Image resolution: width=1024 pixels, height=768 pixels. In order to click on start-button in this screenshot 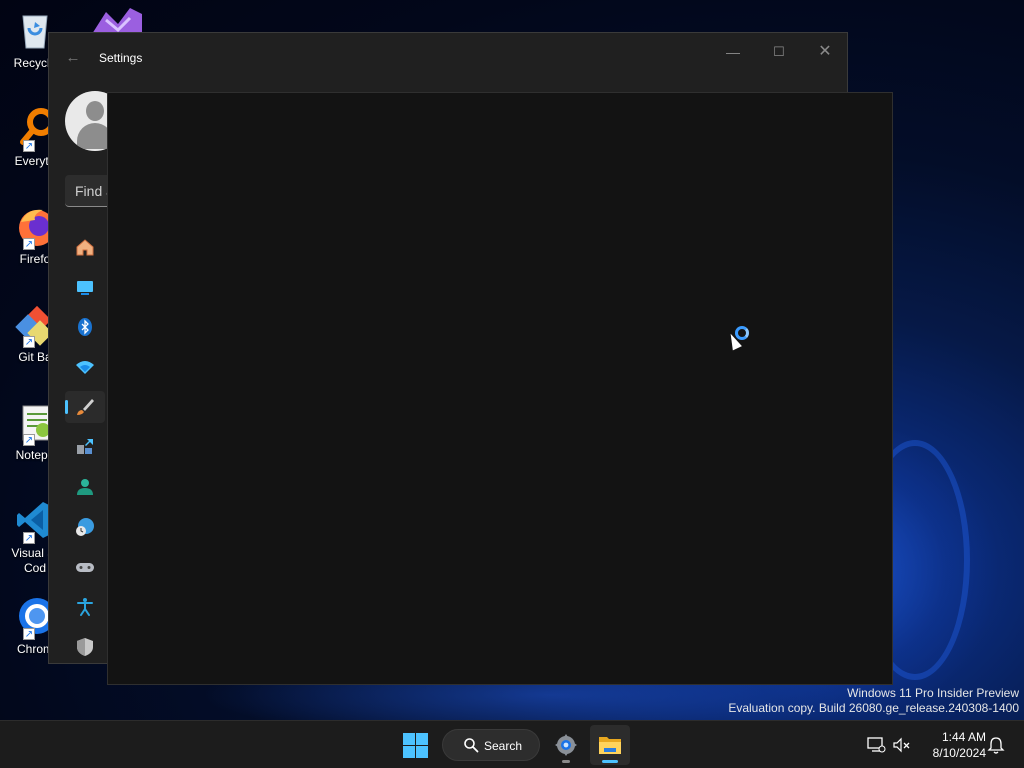, I will do `click(415, 745)`.